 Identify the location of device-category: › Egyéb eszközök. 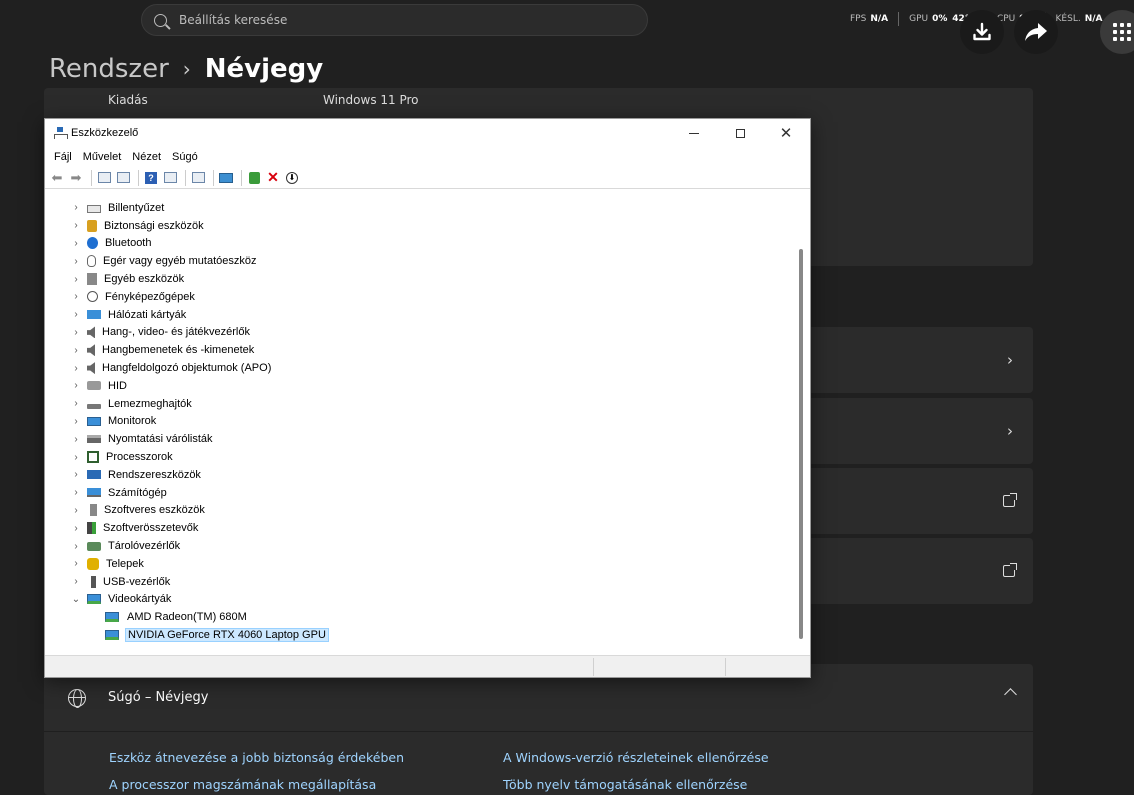
(419, 279).